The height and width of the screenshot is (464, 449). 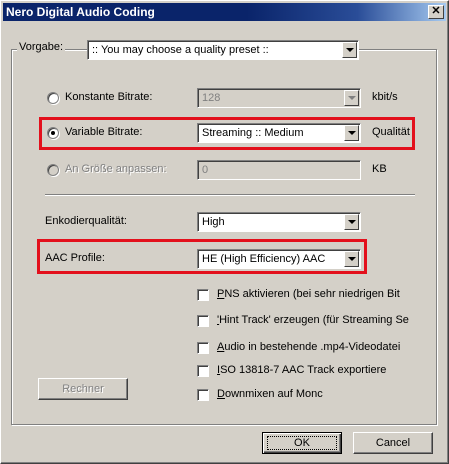 I want to click on option-label: Audio in bestehende .mp4-Videodatei, so click(x=322, y=347).